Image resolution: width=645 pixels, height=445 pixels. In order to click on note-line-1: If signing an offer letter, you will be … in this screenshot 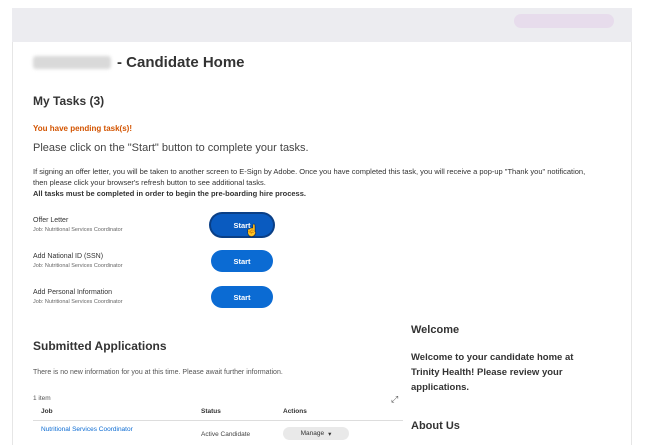, I will do `click(309, 177)`.